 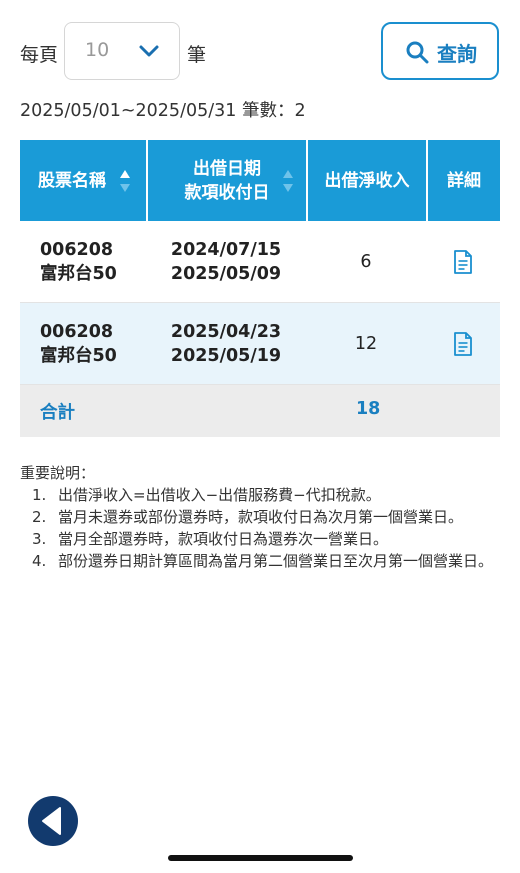 I want to click on chevron-down-icon, so click(x=149, y=51).